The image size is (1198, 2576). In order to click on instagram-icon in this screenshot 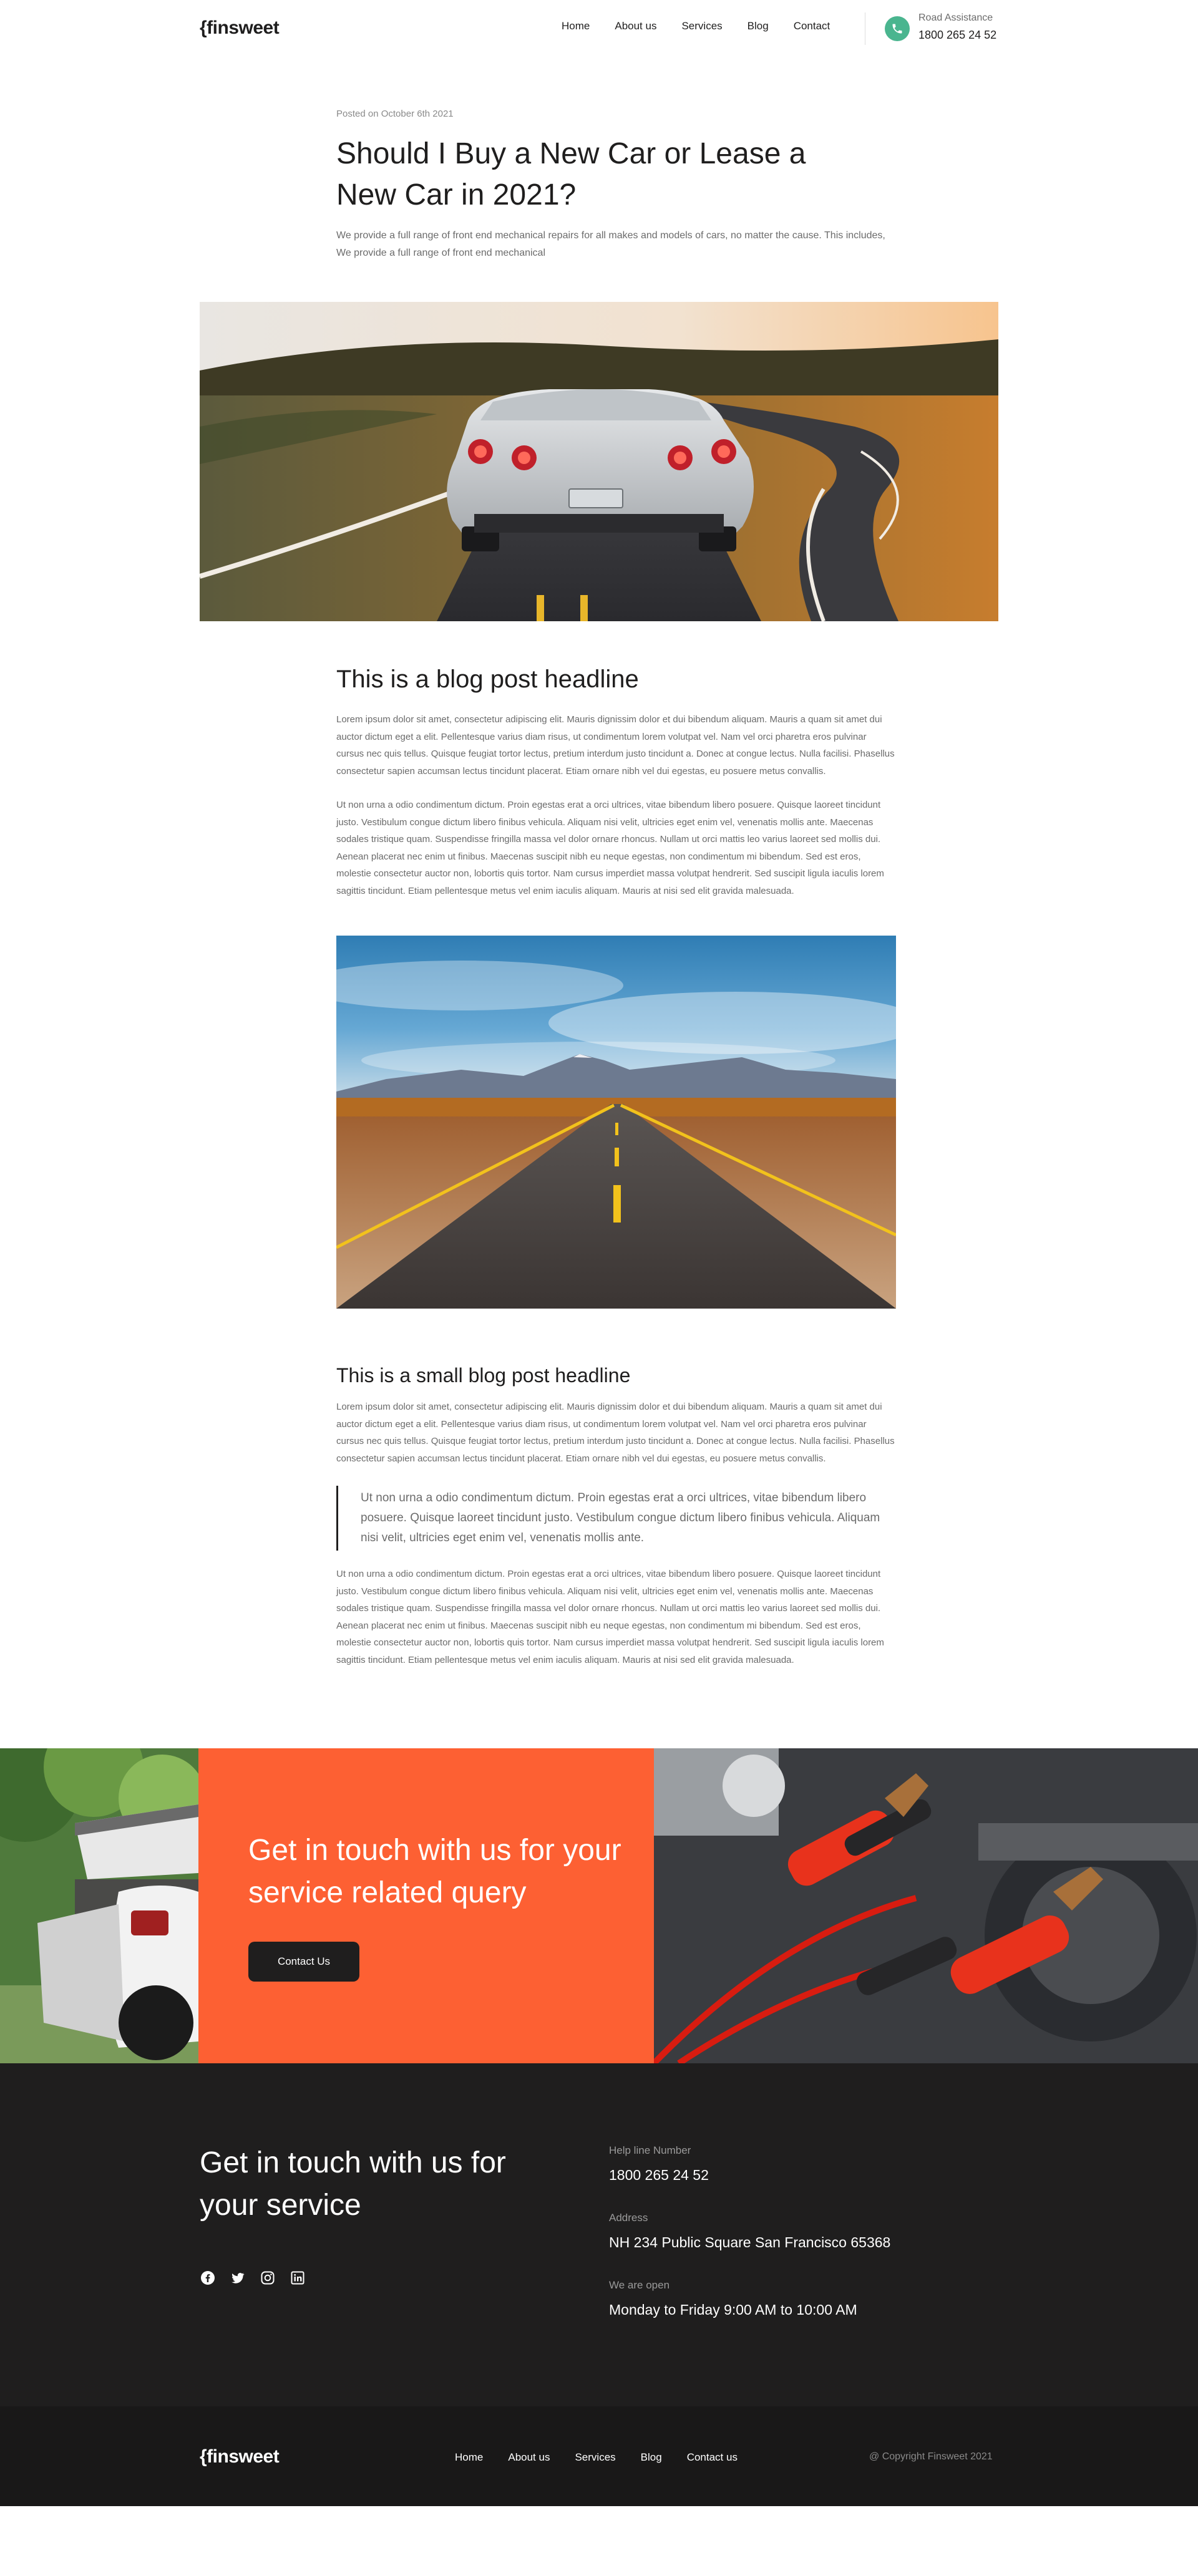, I will do `click(268, 2278)`.